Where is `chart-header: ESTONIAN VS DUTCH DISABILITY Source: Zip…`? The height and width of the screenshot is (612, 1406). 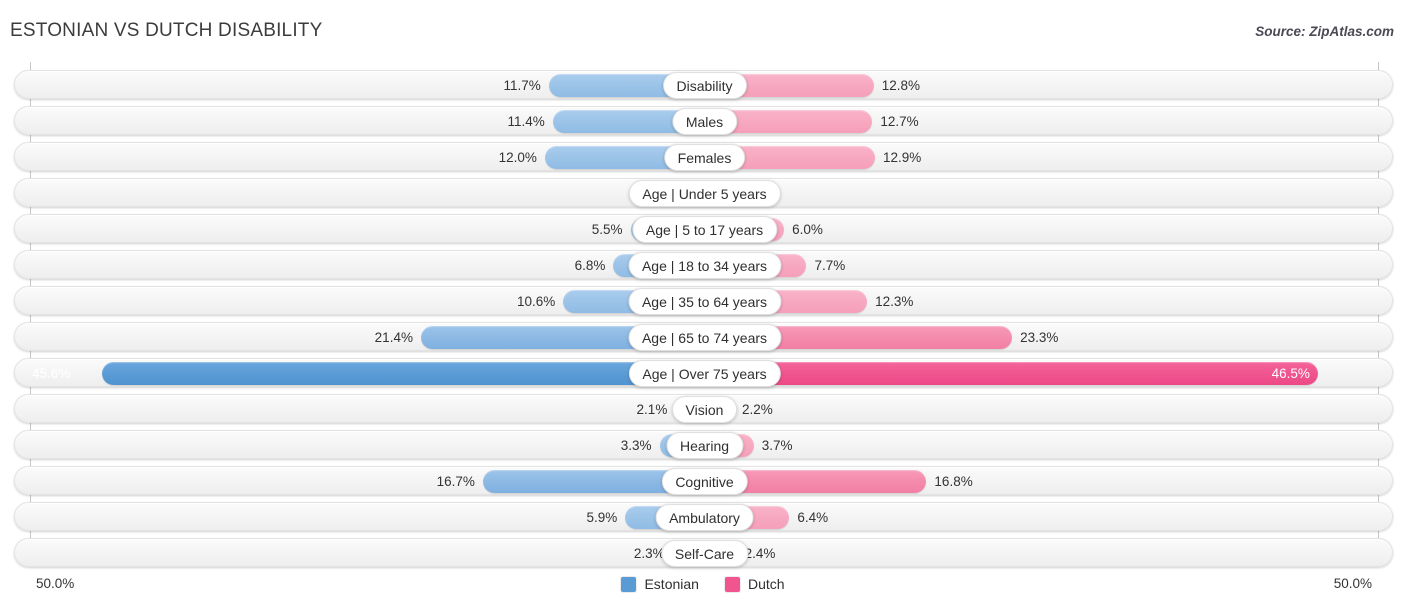
chart-header: ESTONIAN VS DUTCH DISABILITY Source: Zip… is located at coordinates (703, 31).